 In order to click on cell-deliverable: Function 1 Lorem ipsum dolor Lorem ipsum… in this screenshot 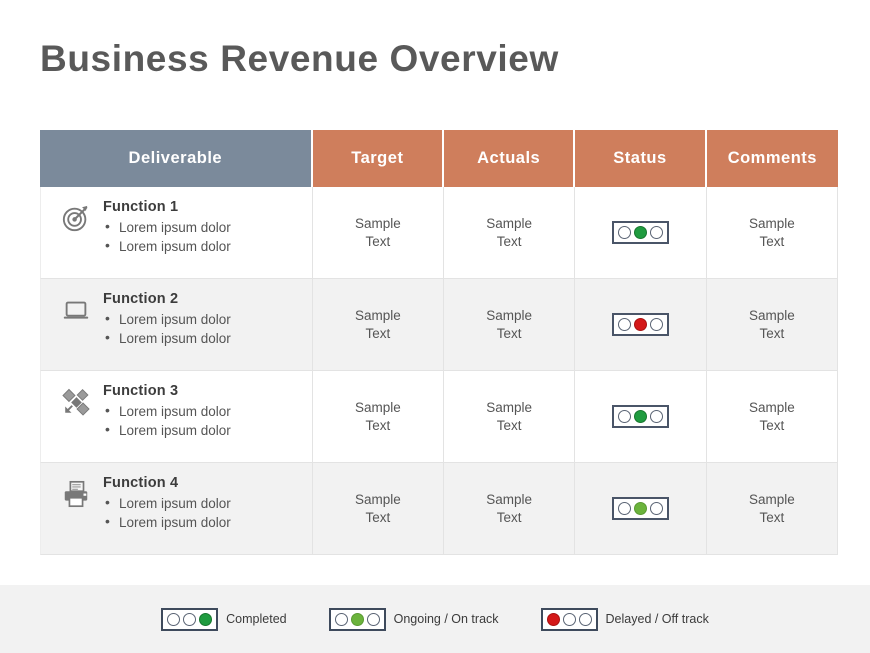, I will do `click(176, 233)`.